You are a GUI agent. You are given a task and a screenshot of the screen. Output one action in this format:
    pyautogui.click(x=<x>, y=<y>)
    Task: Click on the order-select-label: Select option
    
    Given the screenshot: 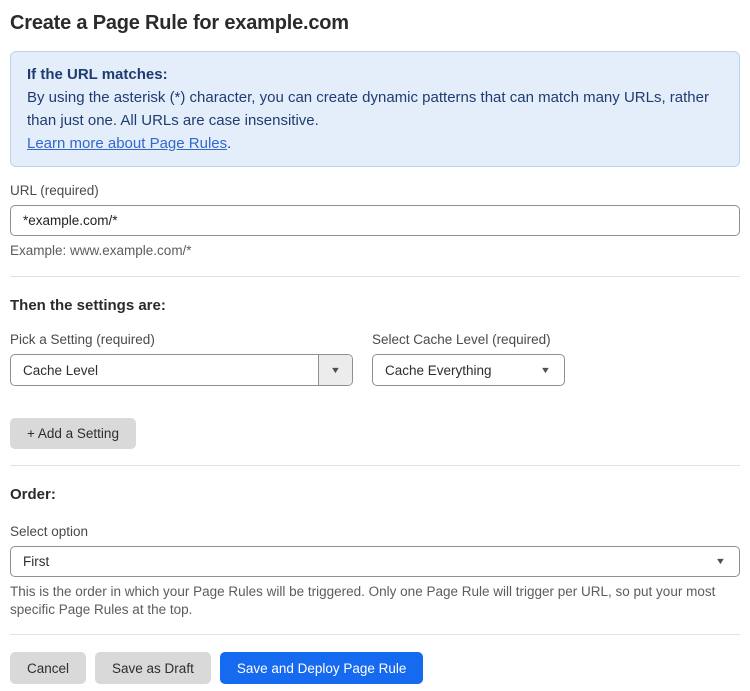 What is the action you would take?
    pyautogui.click(x=49, y=531)
    